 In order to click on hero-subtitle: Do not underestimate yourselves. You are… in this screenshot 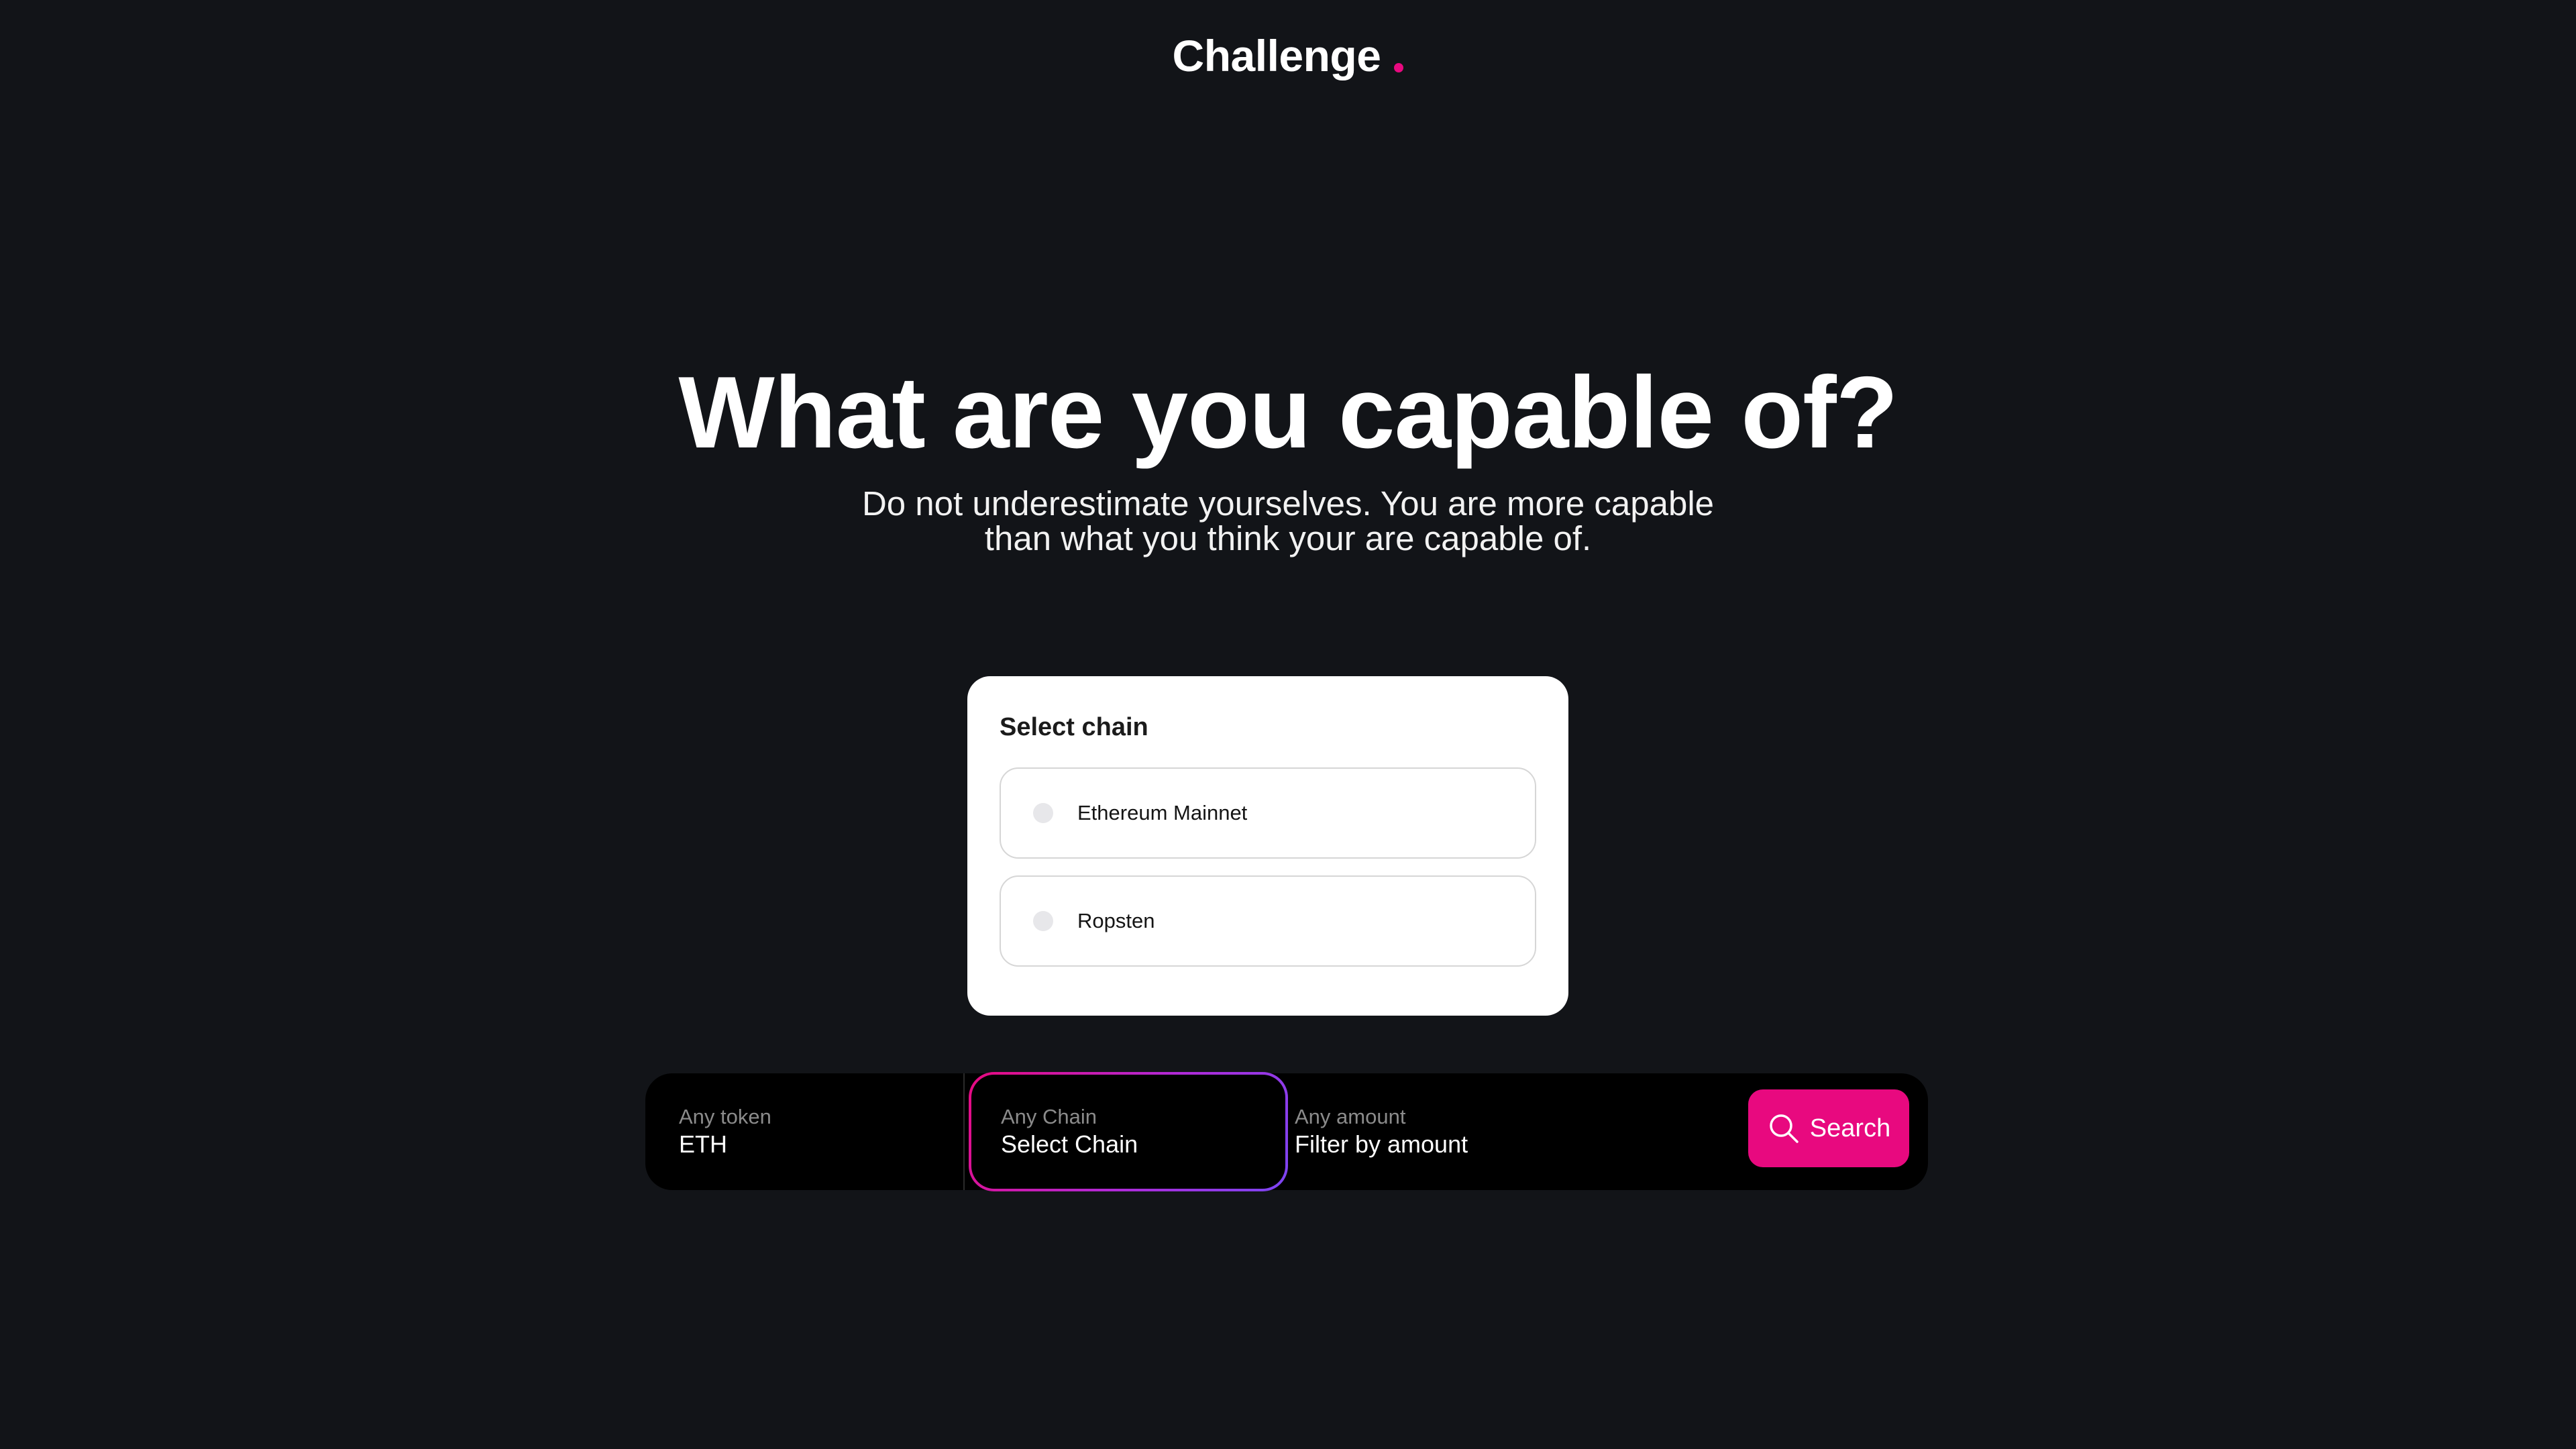, I will do `click(1288, 521)`.